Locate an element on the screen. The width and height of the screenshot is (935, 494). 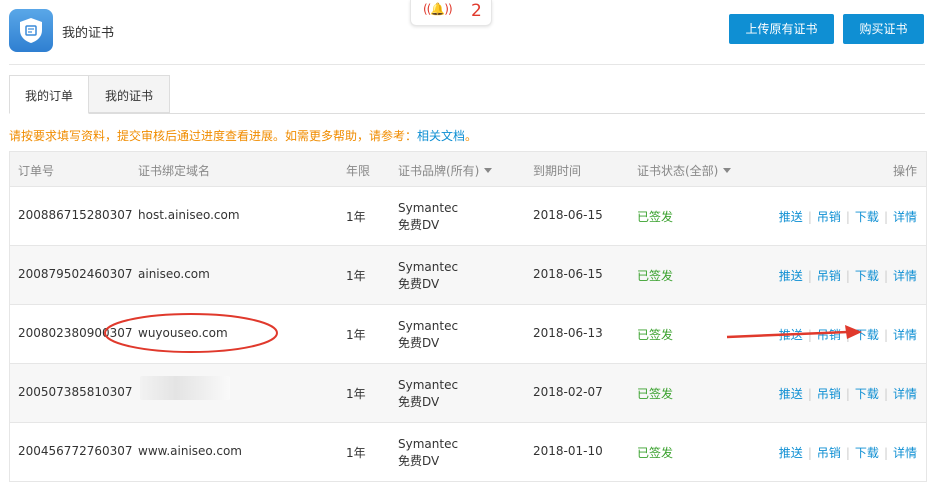
col-order-no: 订单号 is located at coordinates (36, 171).